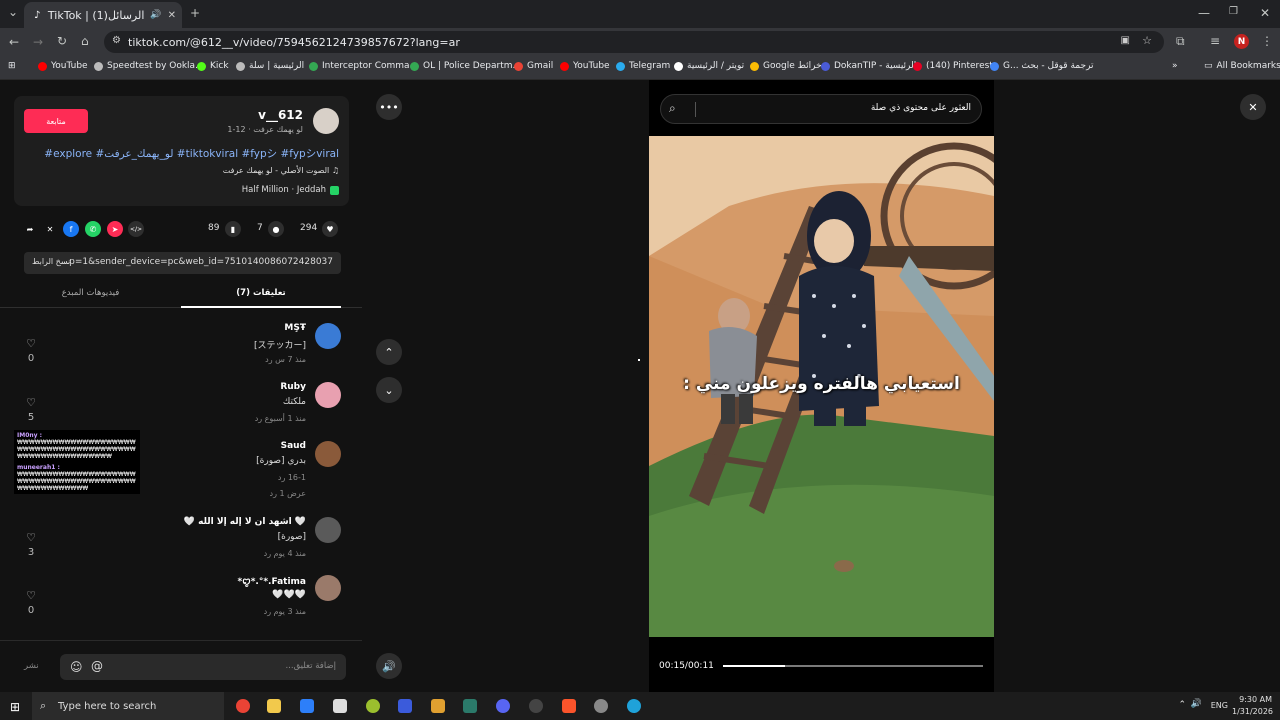  What do you see at coordinates (281, 170) in the screenshot?
I see `sound-row: ♫ الصوت الأصلي - لو يهمك عرفت` at bounding box center [281, 170].